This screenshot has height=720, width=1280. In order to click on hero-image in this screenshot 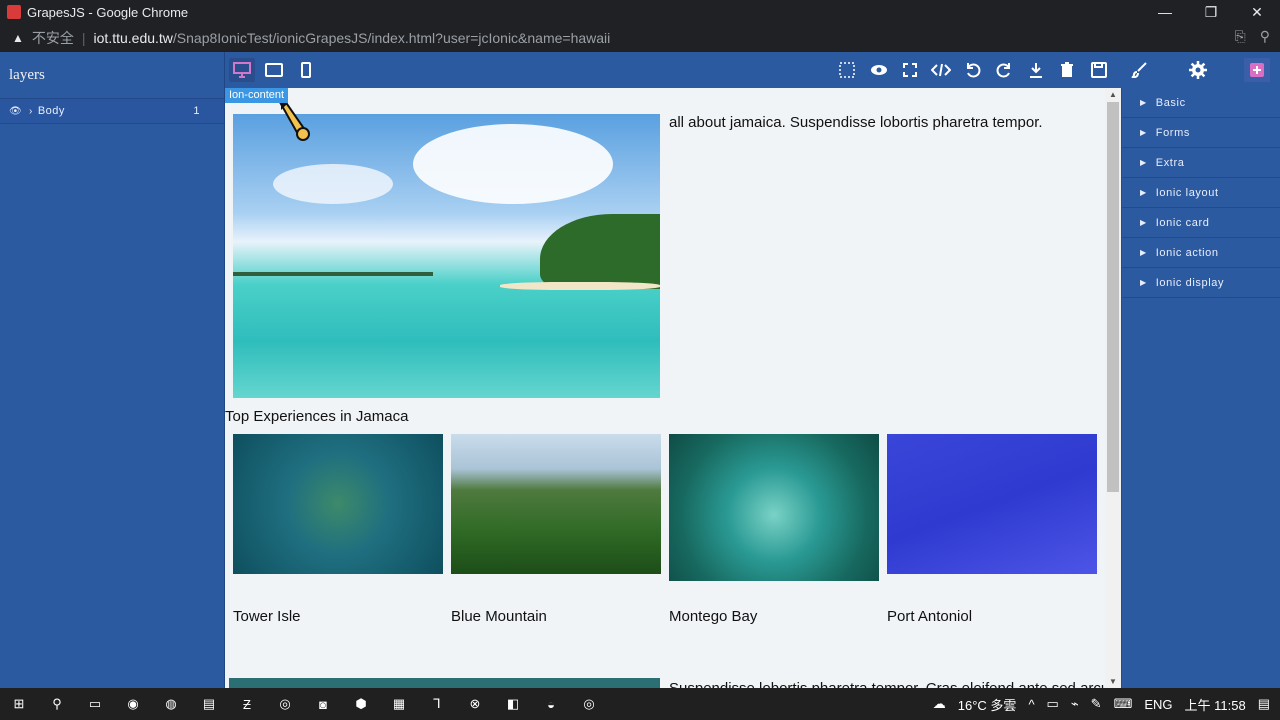, I will do `click(446, 256)`.